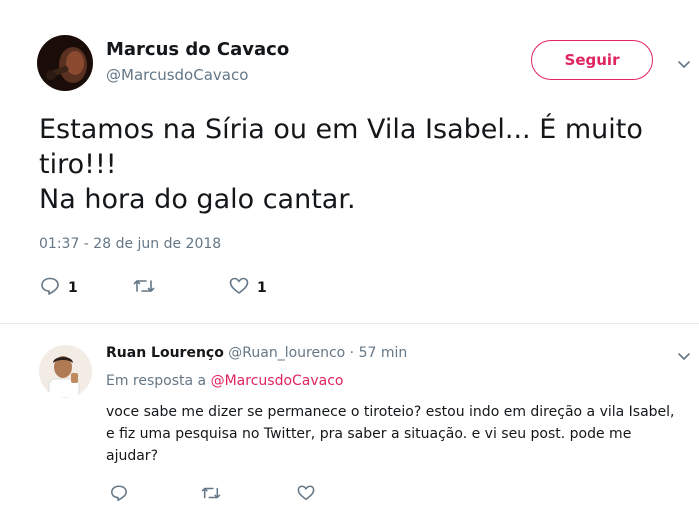  Describe the element at coordinates (156, 381) in the screenshot. I see `in-reply-prefix: Em resposta a` at that location.